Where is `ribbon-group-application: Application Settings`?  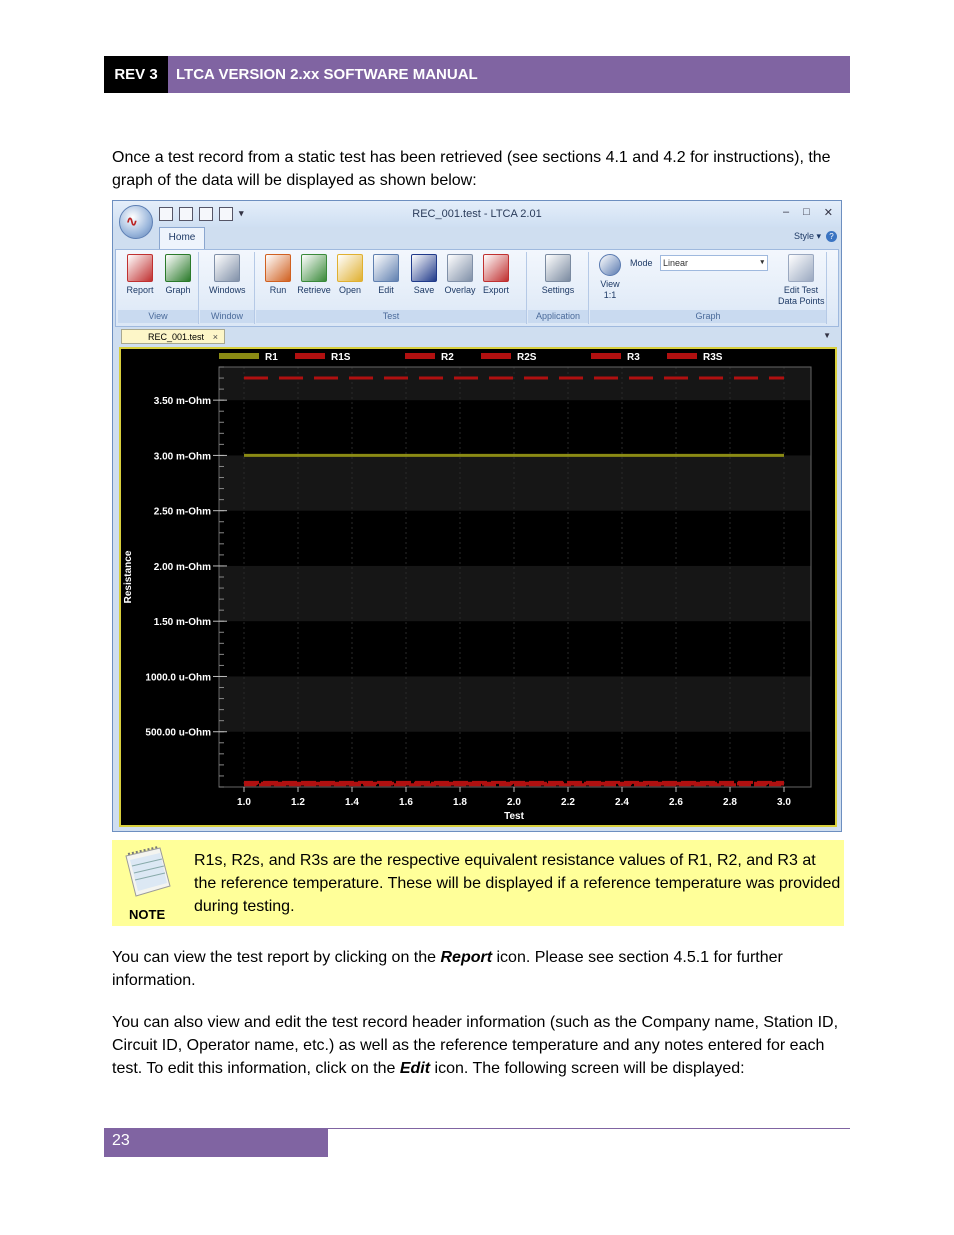 ribbon-group-application: Application Settings is located at coordinates (558, 288).